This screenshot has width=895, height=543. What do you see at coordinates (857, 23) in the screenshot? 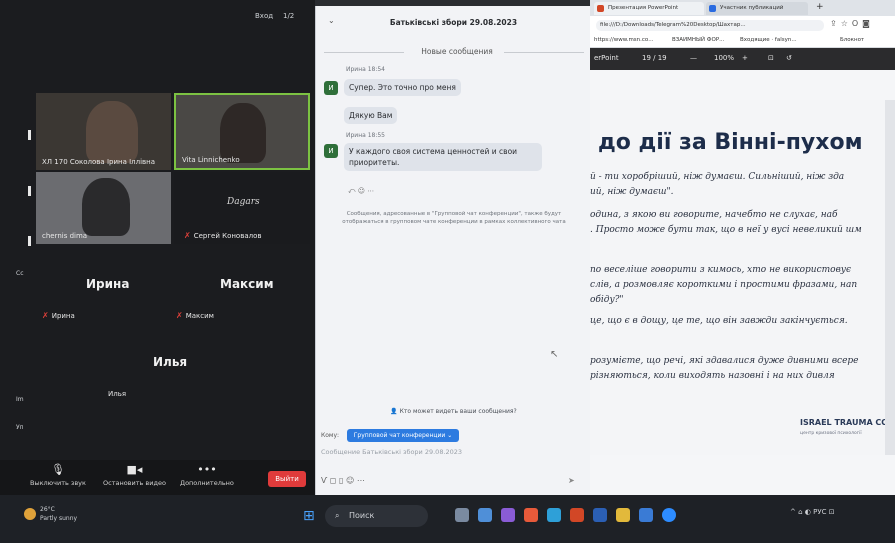
I see `opera-icon: O` at bounding box center [857, 23].